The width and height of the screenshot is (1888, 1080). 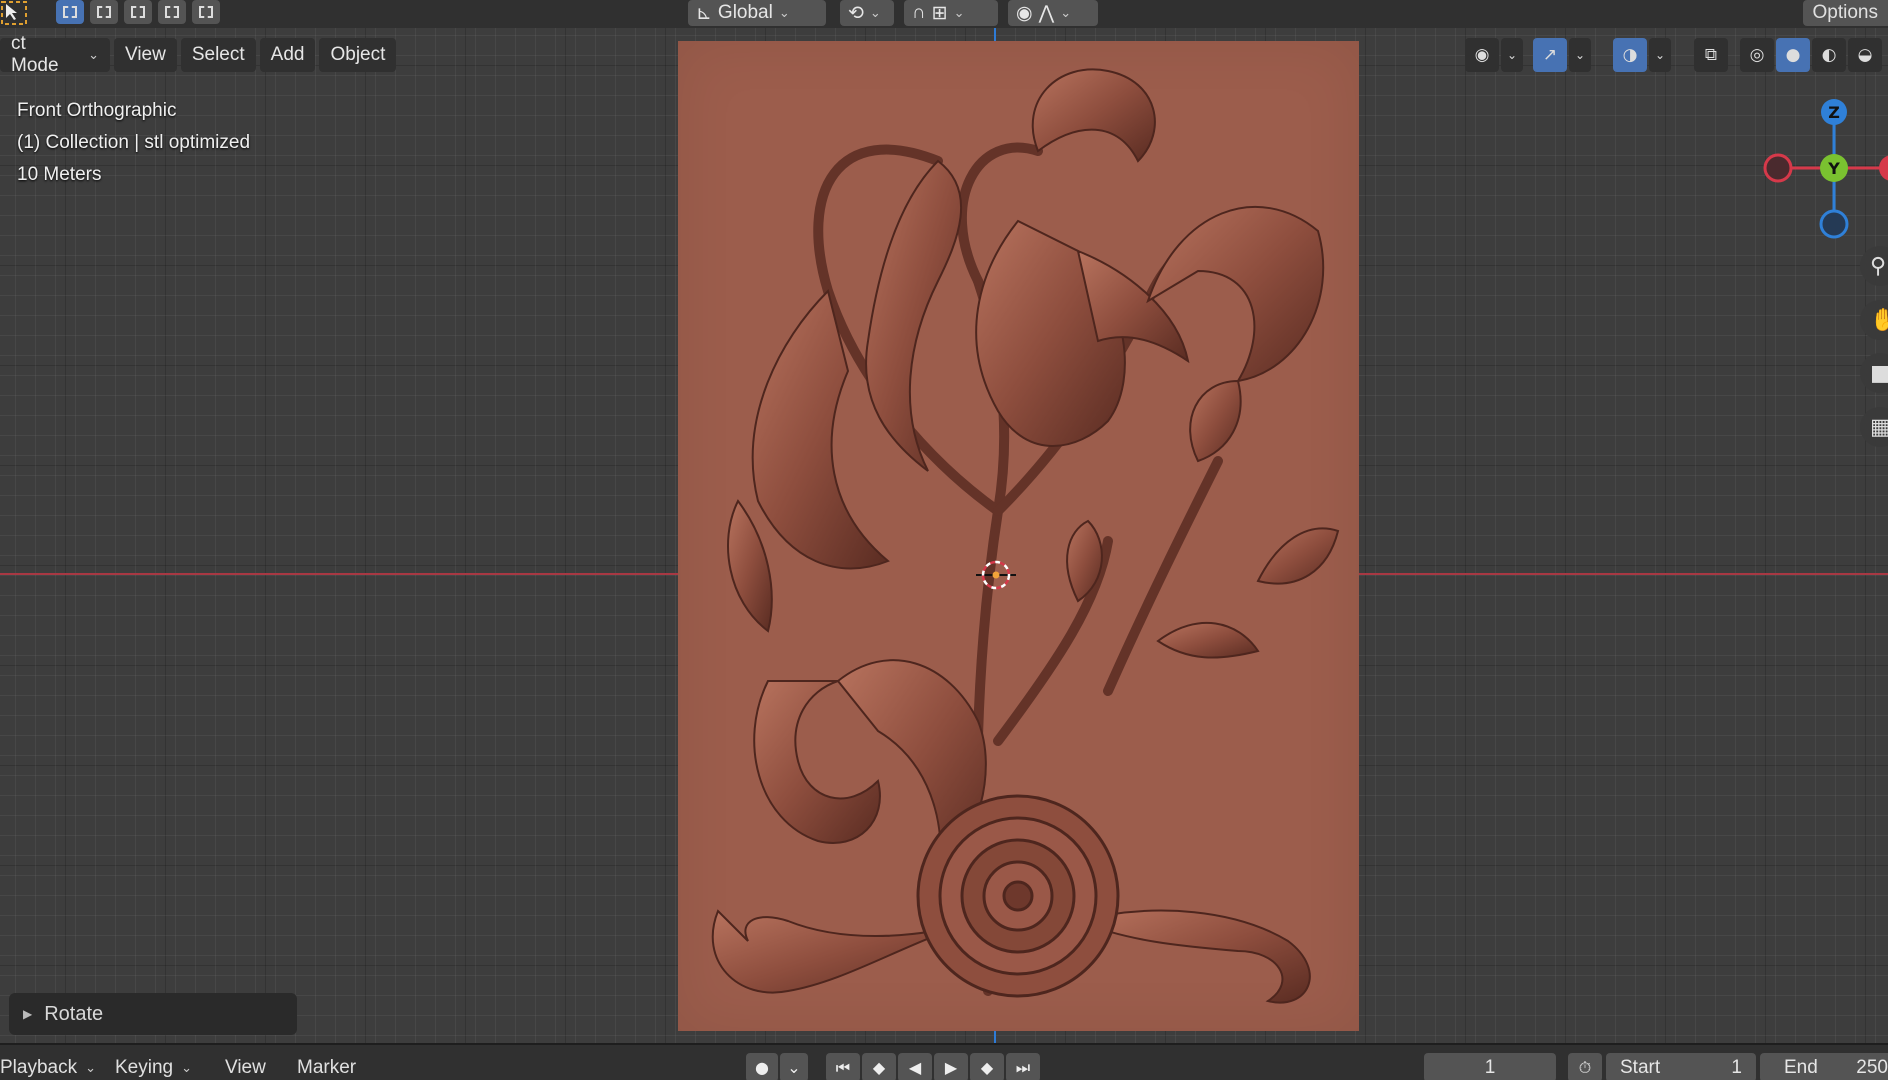 What do you see at coordinates (939, 13) in the screenshot?
I see `snap-increment-icon: ⊞` at bounding box center [939, 13].